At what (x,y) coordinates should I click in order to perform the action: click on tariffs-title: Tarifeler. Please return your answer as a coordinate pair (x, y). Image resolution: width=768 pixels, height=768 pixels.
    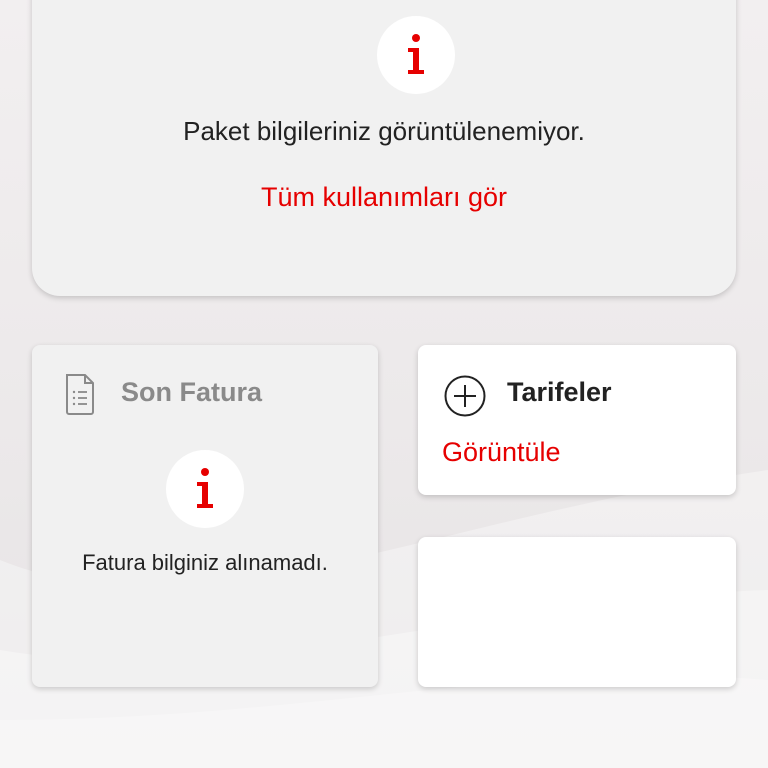
    Looking at the image, I should click on (559, 392).